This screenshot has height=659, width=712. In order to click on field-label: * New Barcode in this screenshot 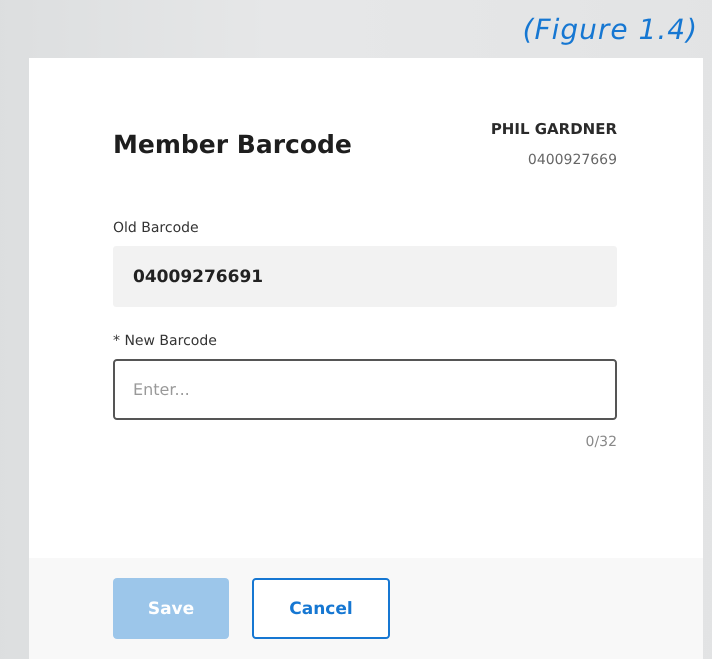, I will do `click(165, 341)`.